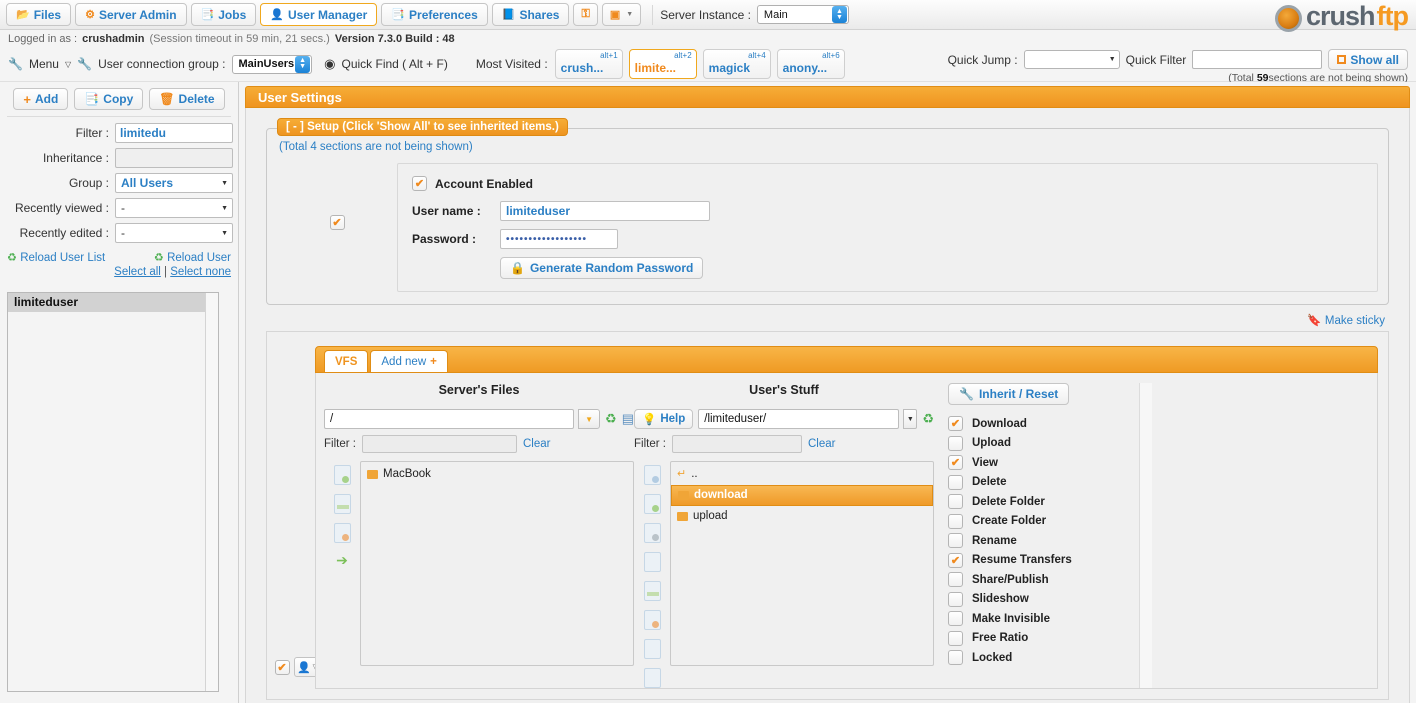 The image size is (1416, 703). I want to click on refresh-icon-user: ♻, so click(928, 419).